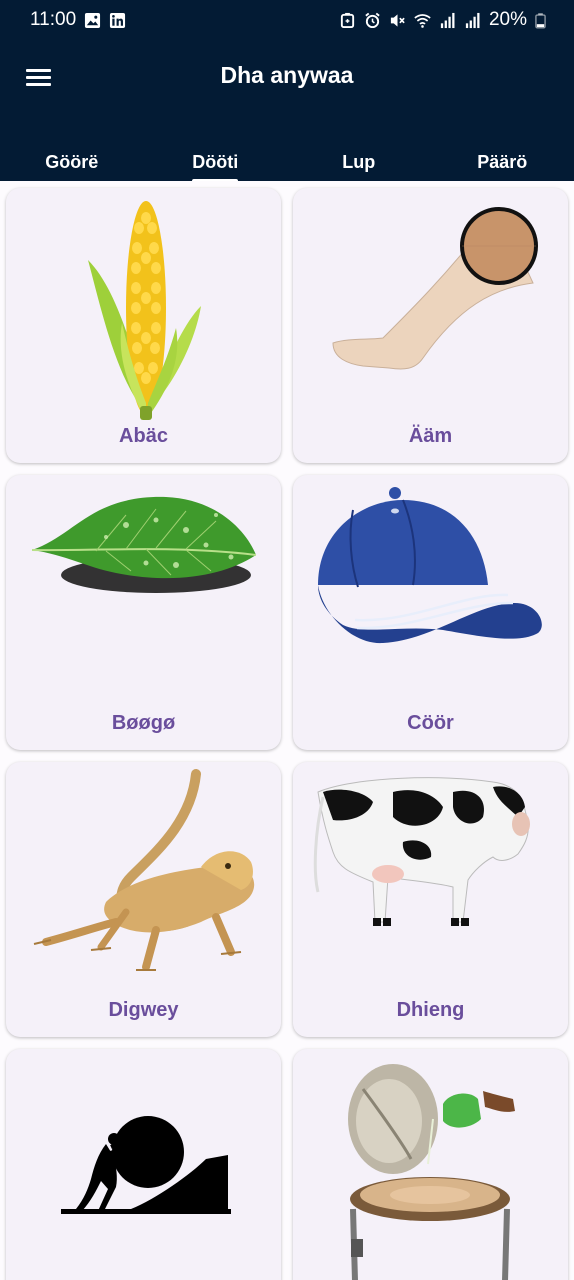  What do you see at coordinates (435, 288) in the screenshot?
I see `leg-knee-image` at bounding box center [435, 288].